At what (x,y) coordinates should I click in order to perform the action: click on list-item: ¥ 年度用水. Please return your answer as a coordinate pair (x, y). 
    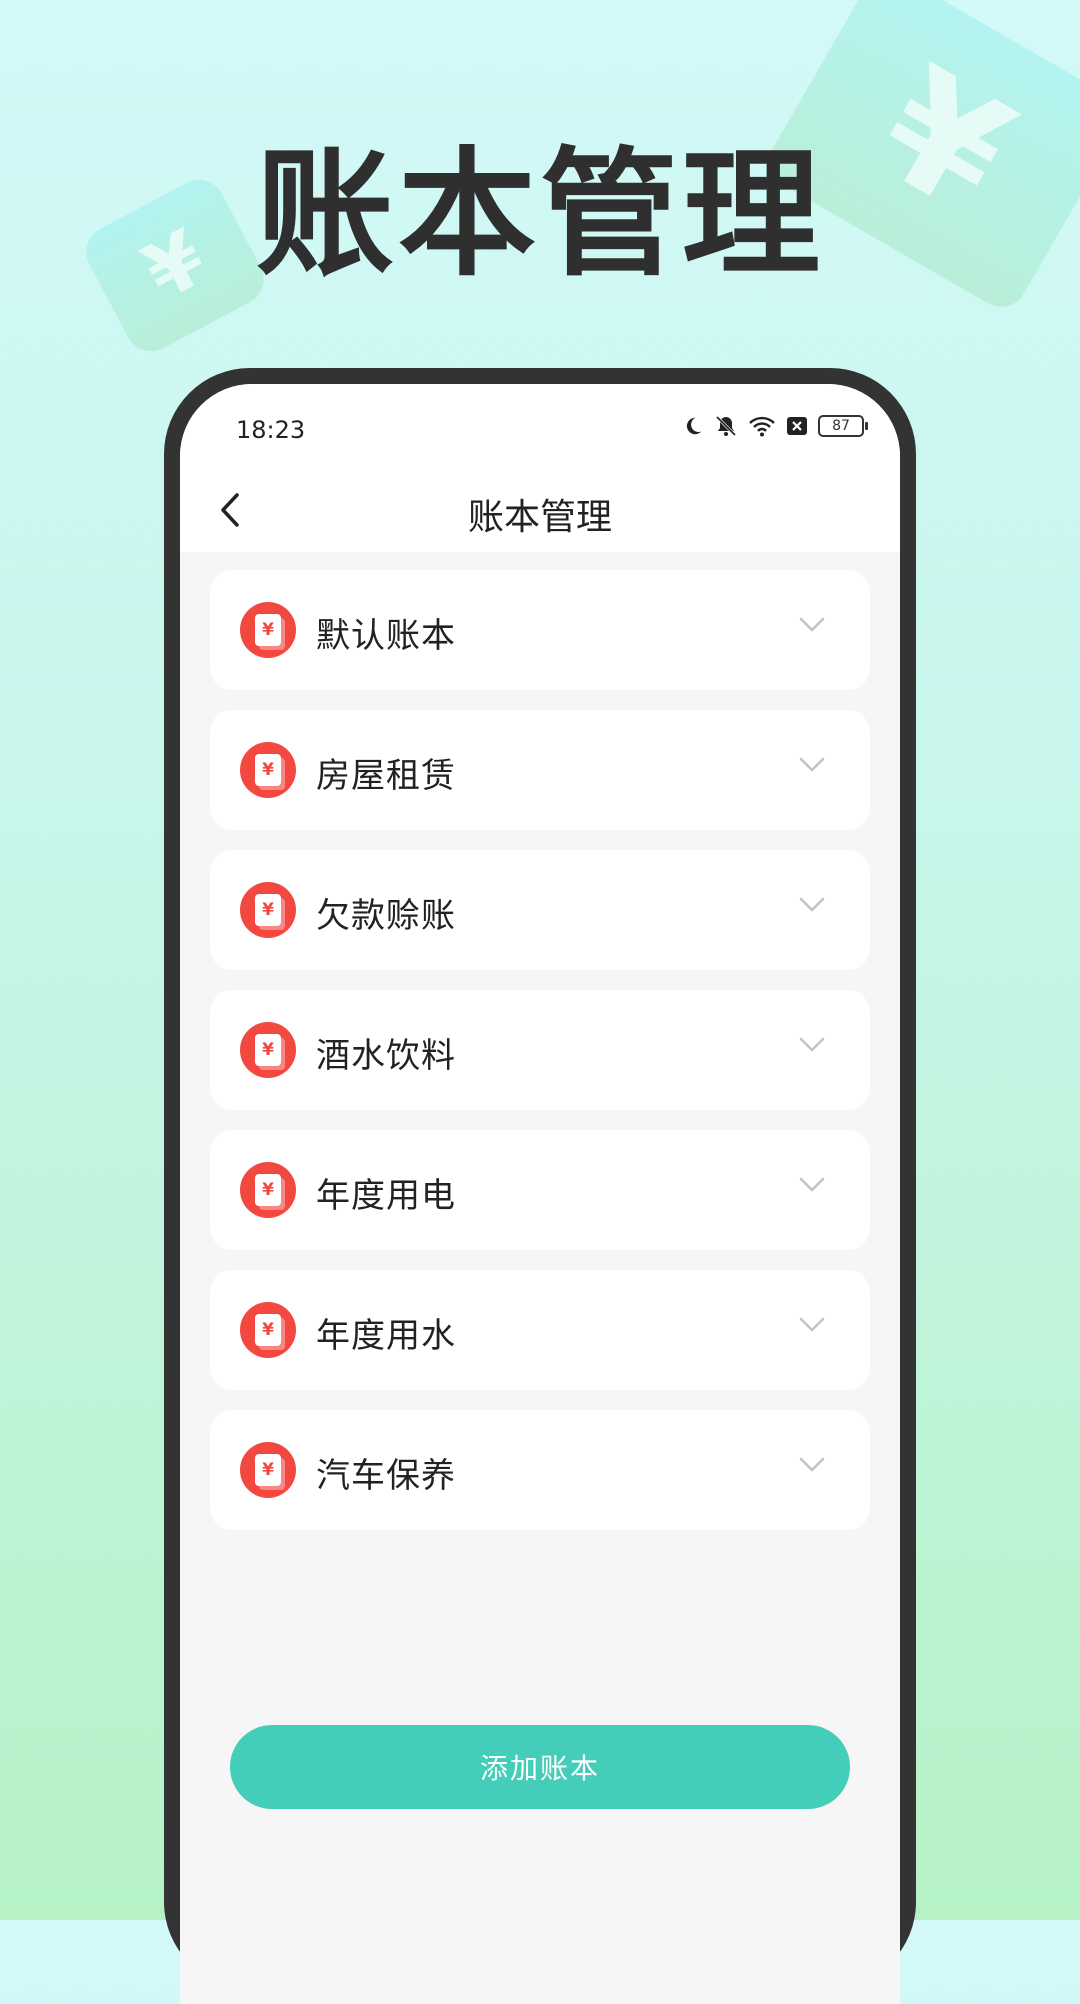
    Looking at the image, I should click on (540, 1330).